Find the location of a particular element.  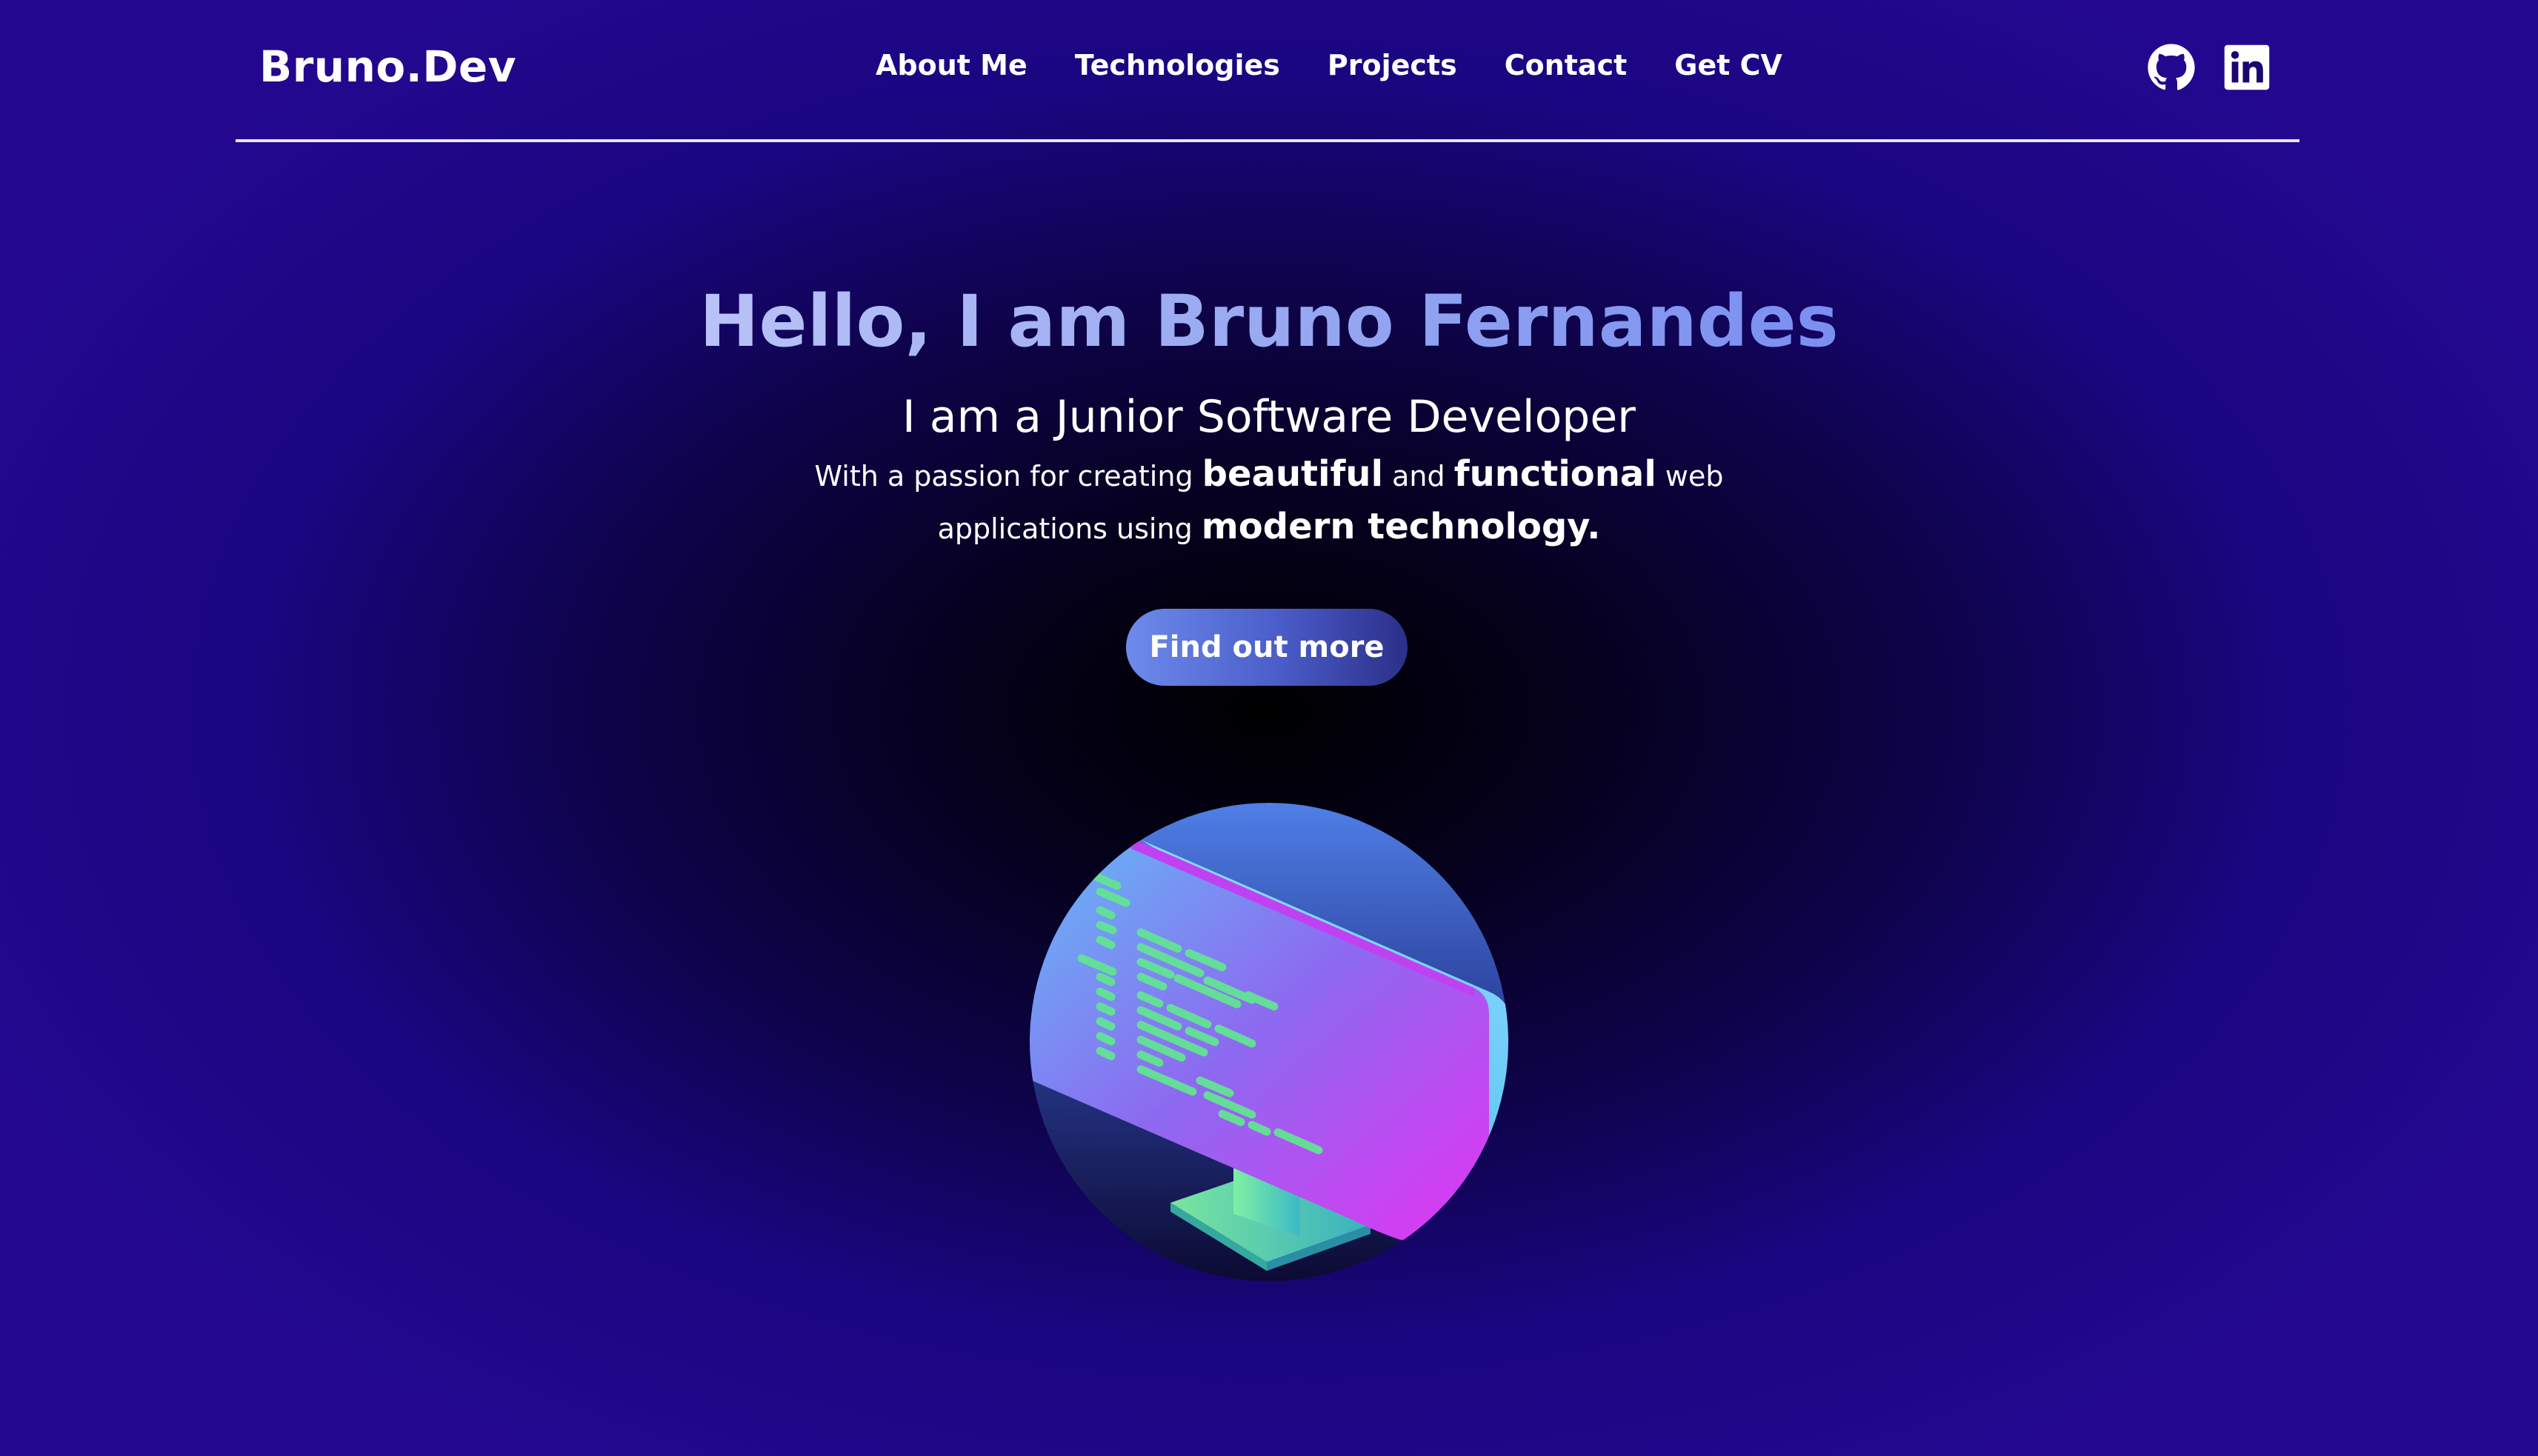

nav-item-about-me: About Me is located at coordinates (951, 65).